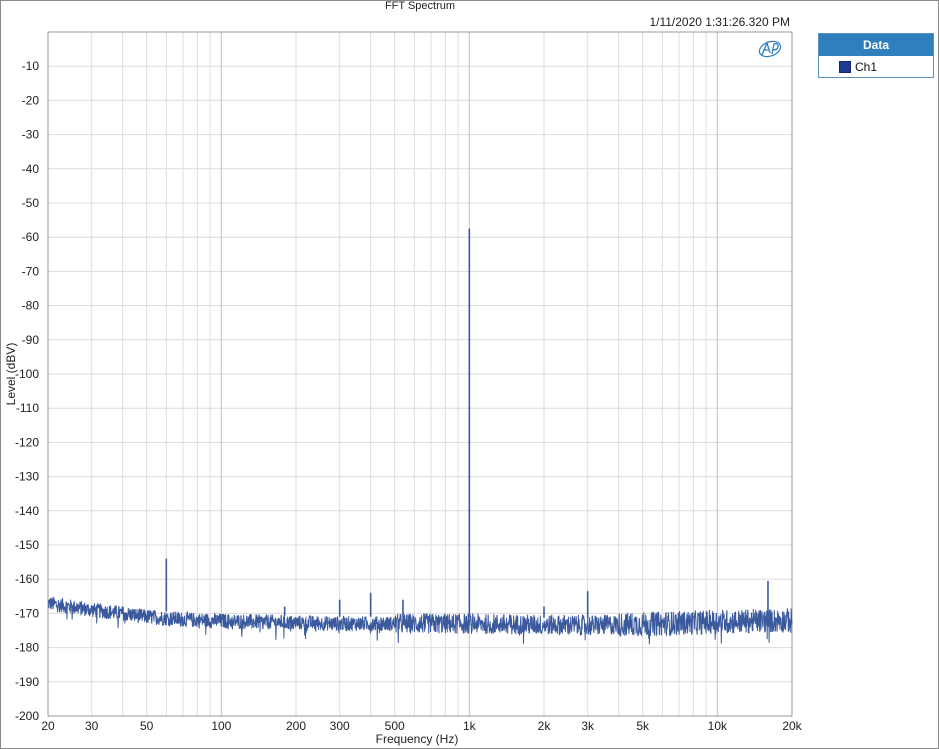  I want to click on x-axis-label: Frequency (Hz), so click(417, 739).